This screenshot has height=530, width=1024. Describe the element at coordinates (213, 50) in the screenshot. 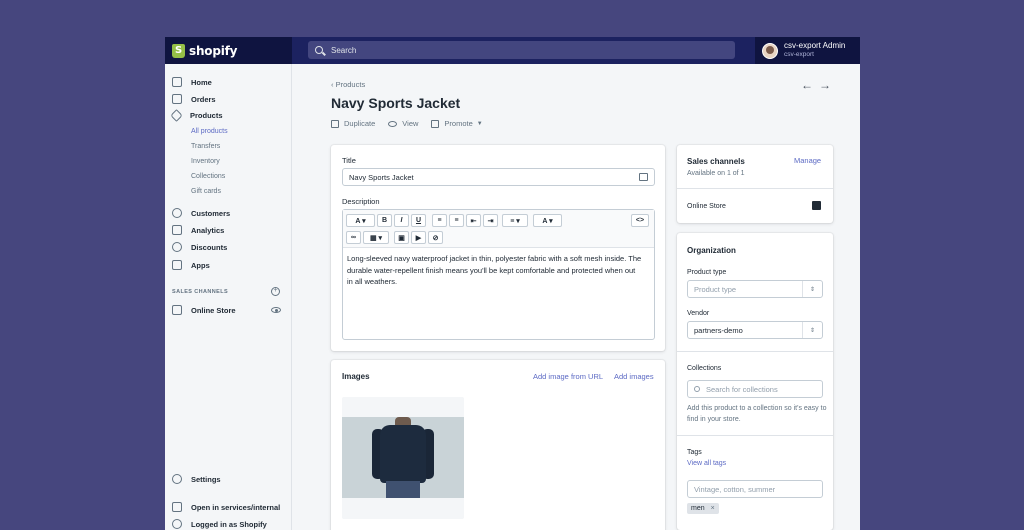

I see `brand-name: shopify` at that location.